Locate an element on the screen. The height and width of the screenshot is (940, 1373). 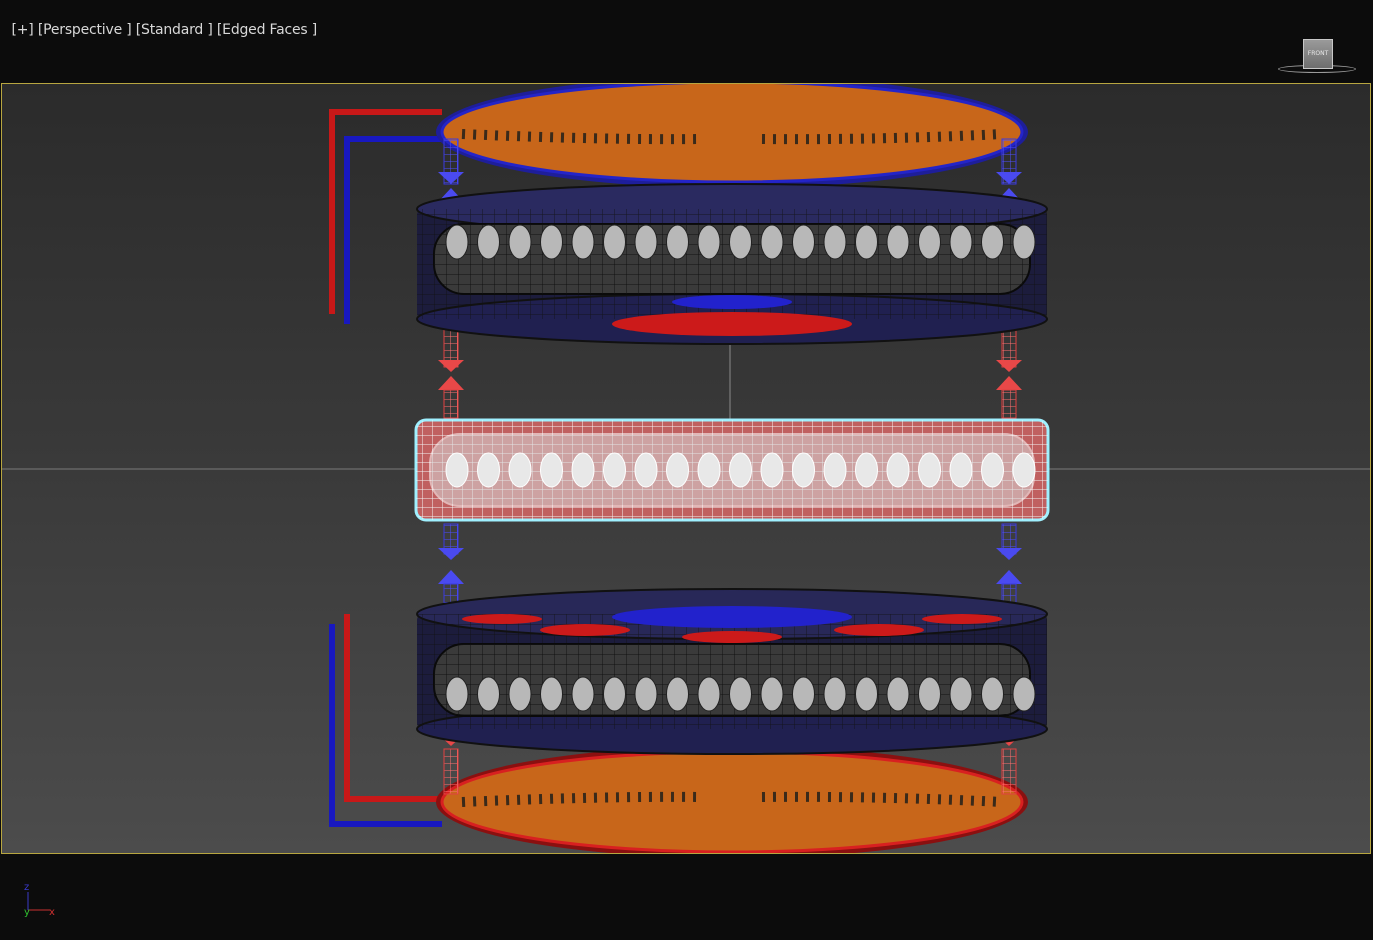
viewcube-front-face: FRONT is located at coordinates (1318, 54).